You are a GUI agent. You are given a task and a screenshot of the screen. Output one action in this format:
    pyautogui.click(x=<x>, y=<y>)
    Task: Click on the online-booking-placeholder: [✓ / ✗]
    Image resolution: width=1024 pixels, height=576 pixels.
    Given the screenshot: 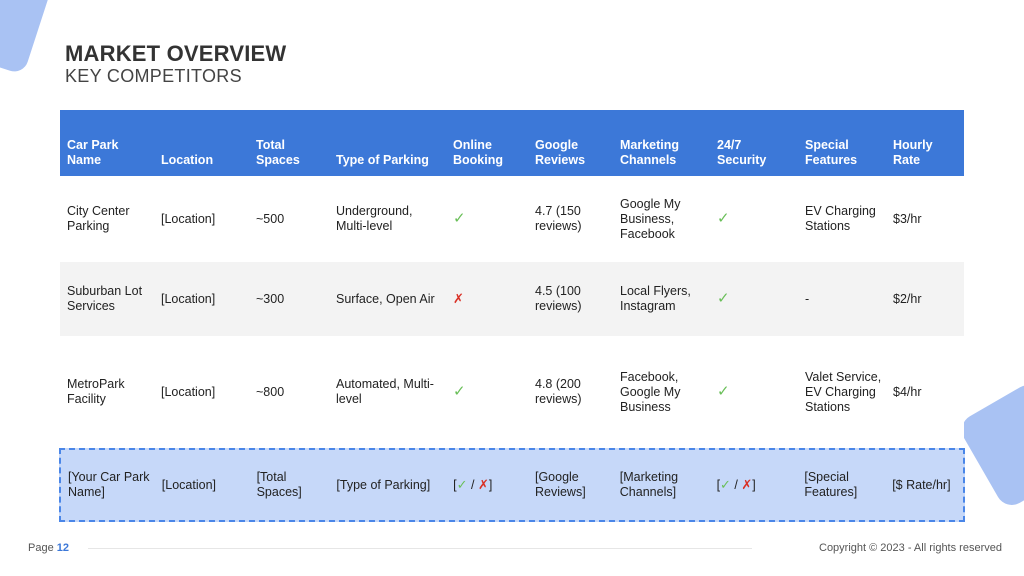 What is the action you would take?
    pyautogui.click(x=487, y=485)
    